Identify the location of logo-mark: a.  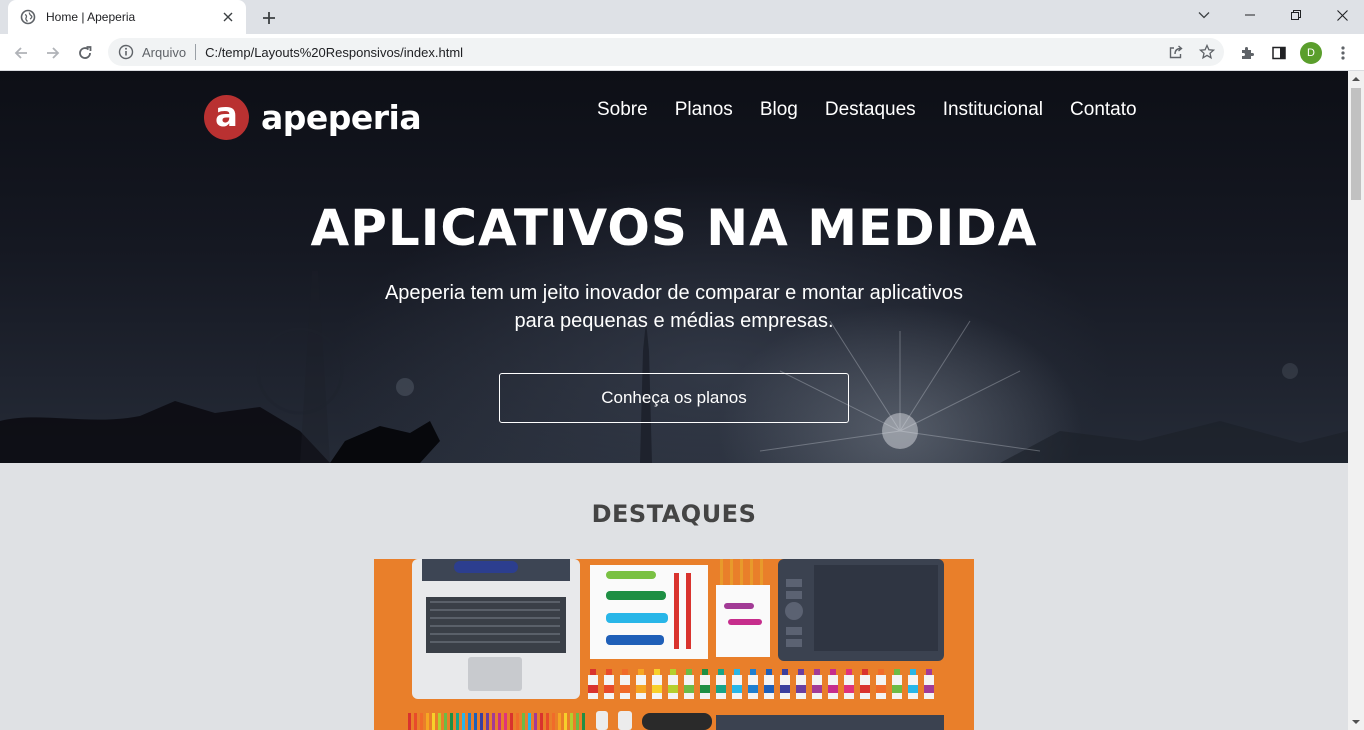
(226, 117).